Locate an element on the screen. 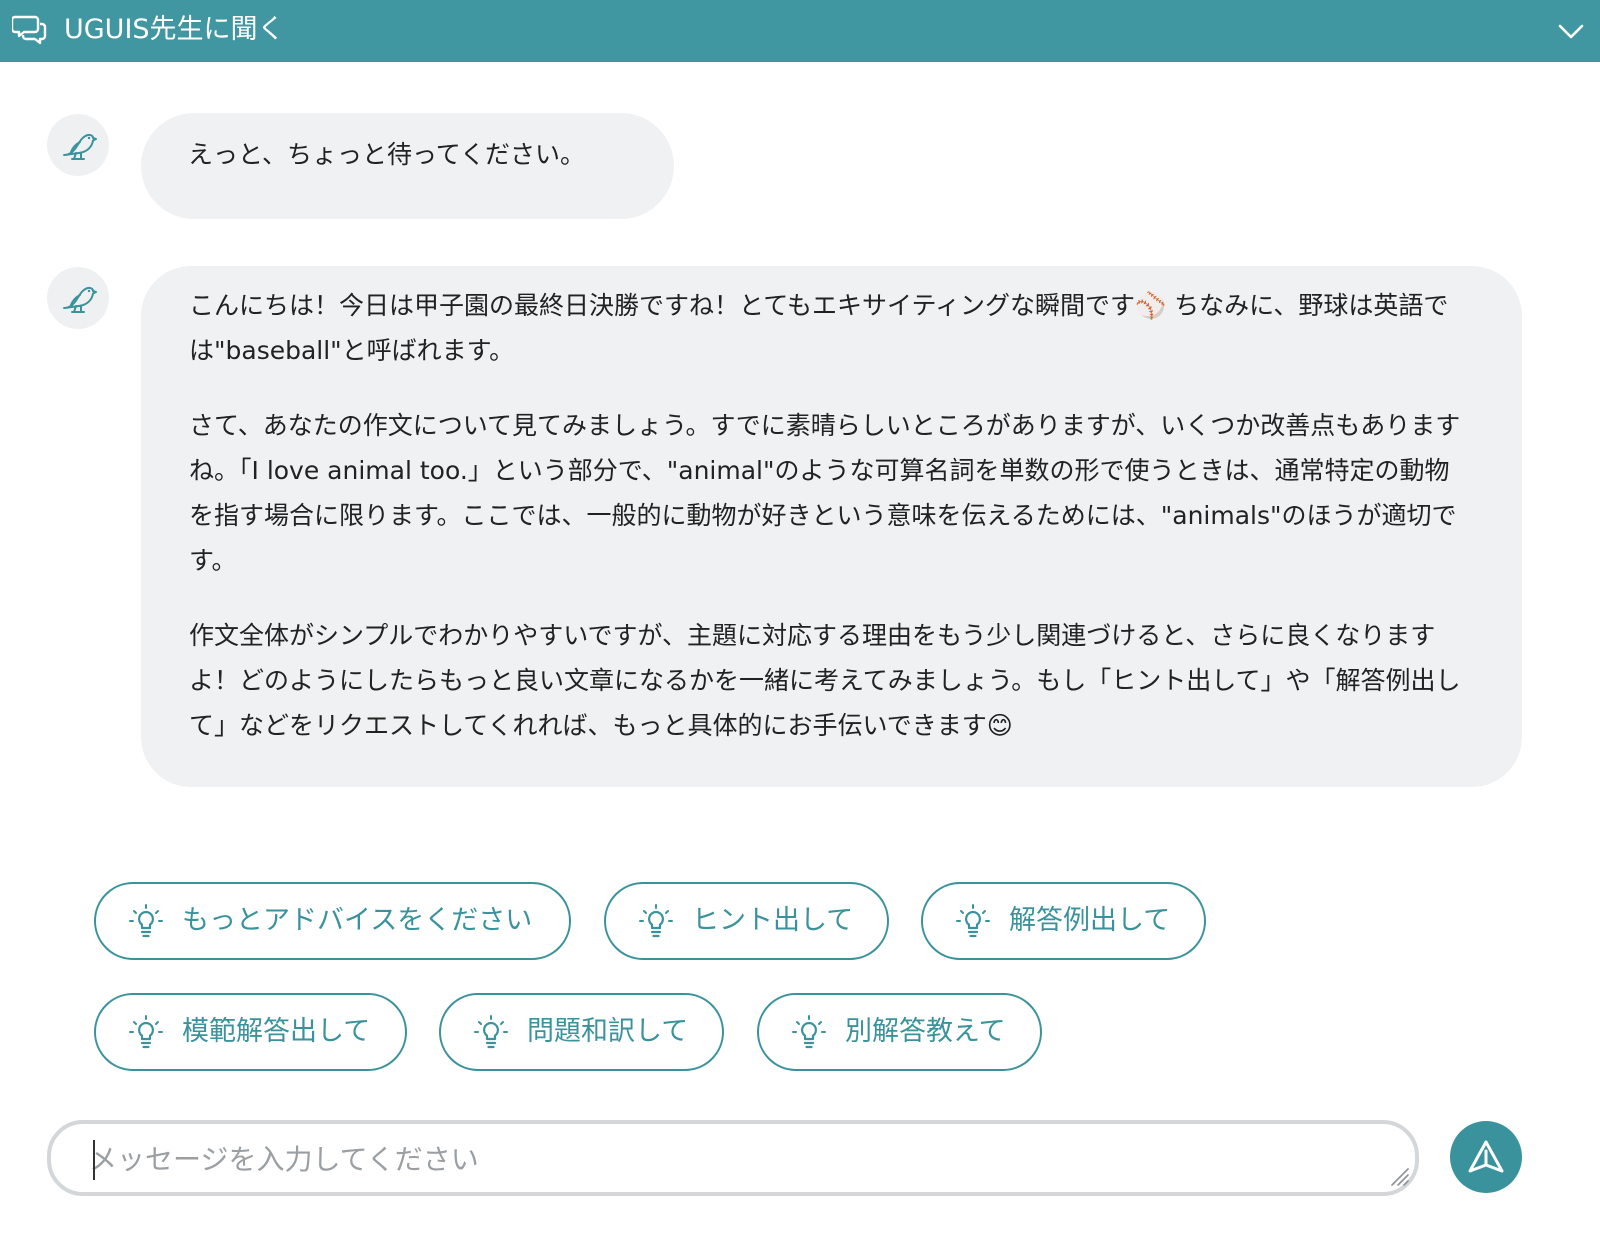 This screenshot has height=1252, width=1600. suggestion-hint-button: ヒント出して is located at coordinates (746, 921).